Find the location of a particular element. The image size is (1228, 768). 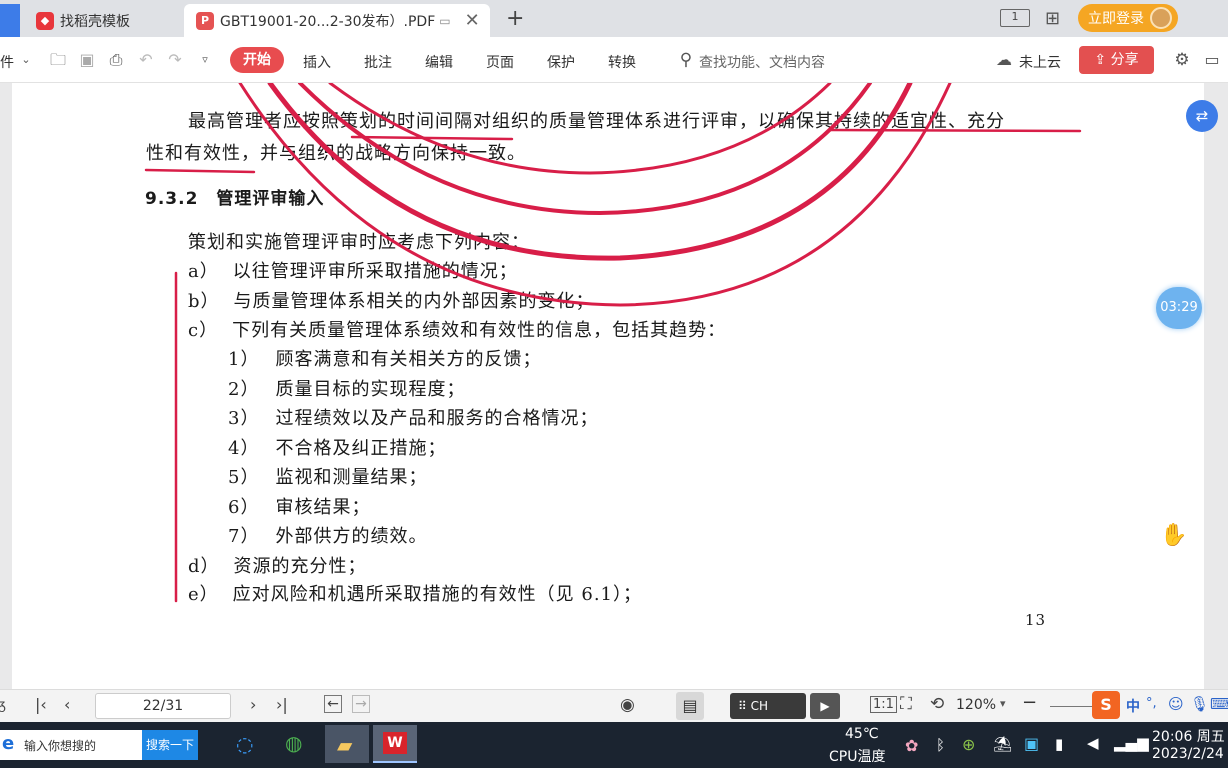

tab-start: 开始 is located at coordinates (257, 60).